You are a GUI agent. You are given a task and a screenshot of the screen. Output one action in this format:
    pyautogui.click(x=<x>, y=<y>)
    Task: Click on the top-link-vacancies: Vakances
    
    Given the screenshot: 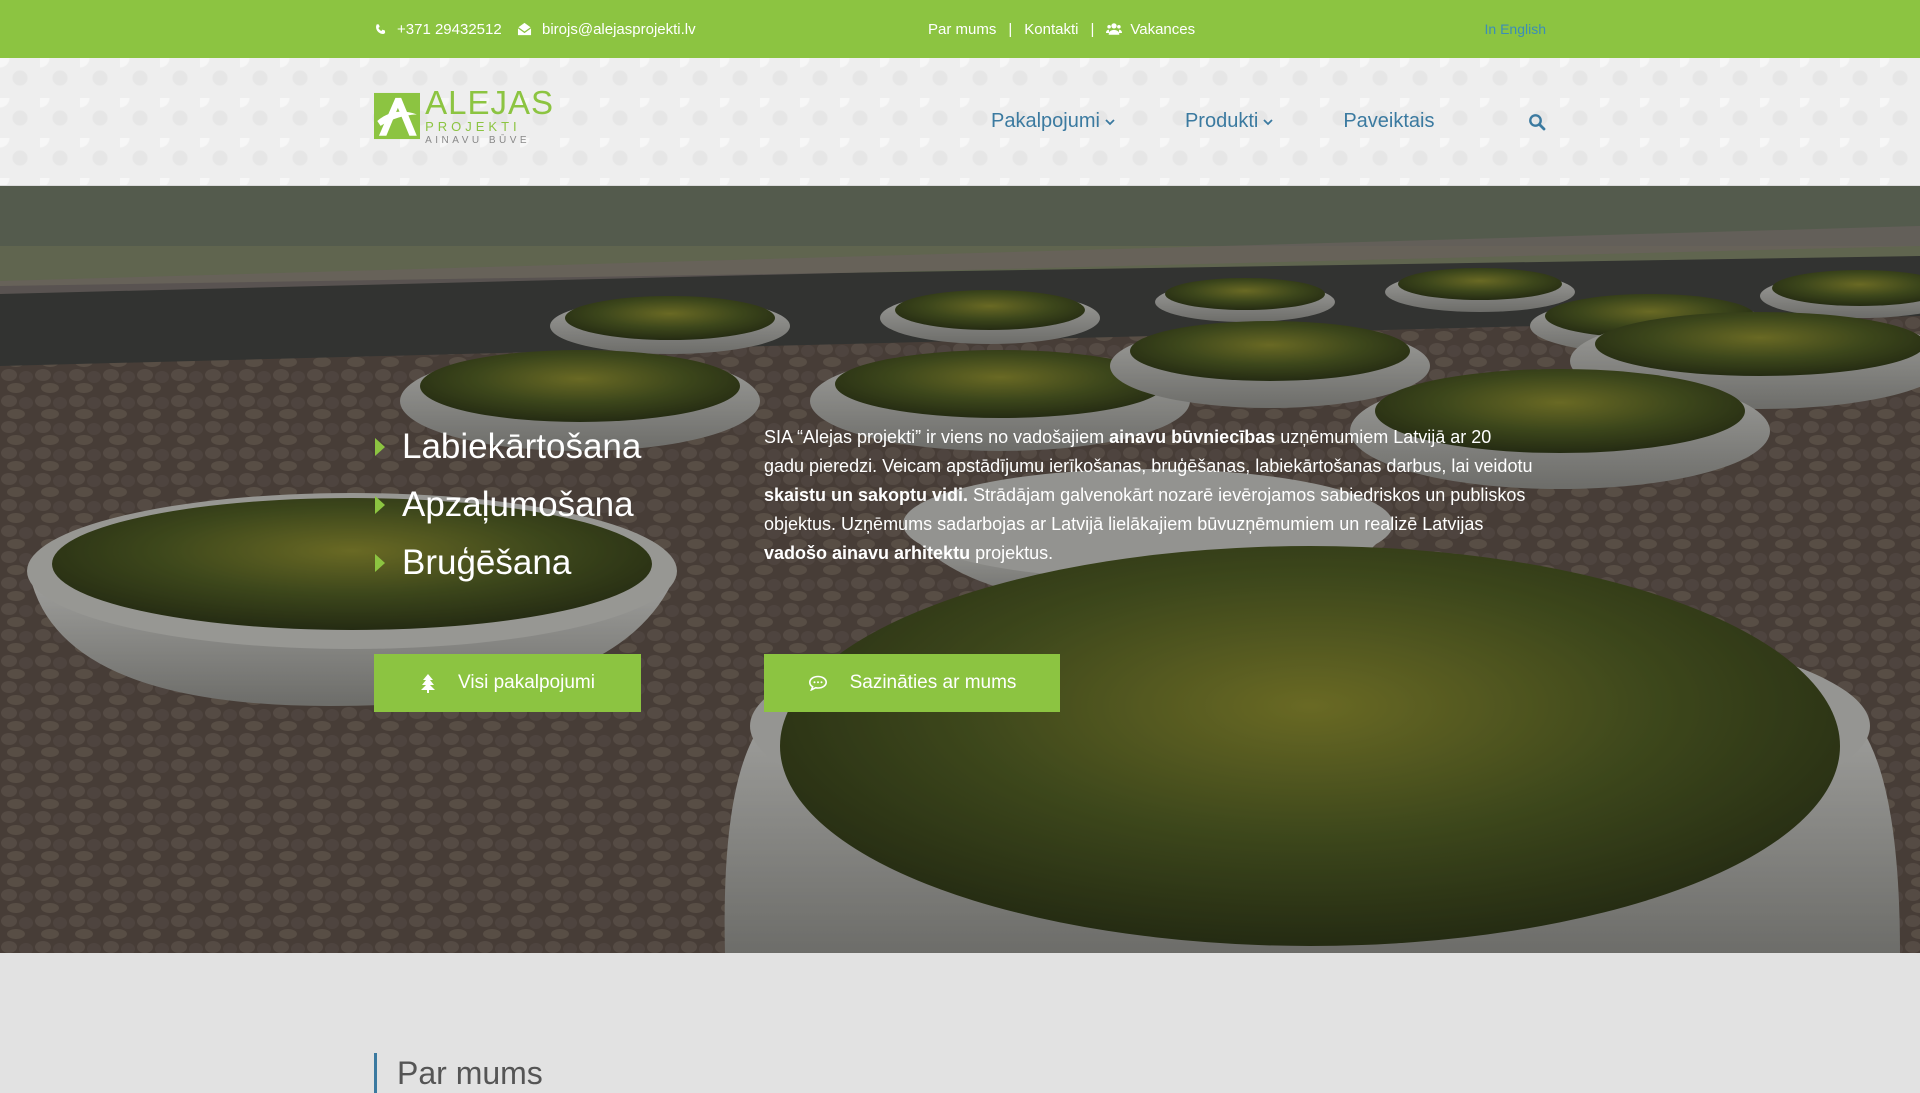 What is the action you would take?
    pyautogui.click(x=1162, y=29)
    